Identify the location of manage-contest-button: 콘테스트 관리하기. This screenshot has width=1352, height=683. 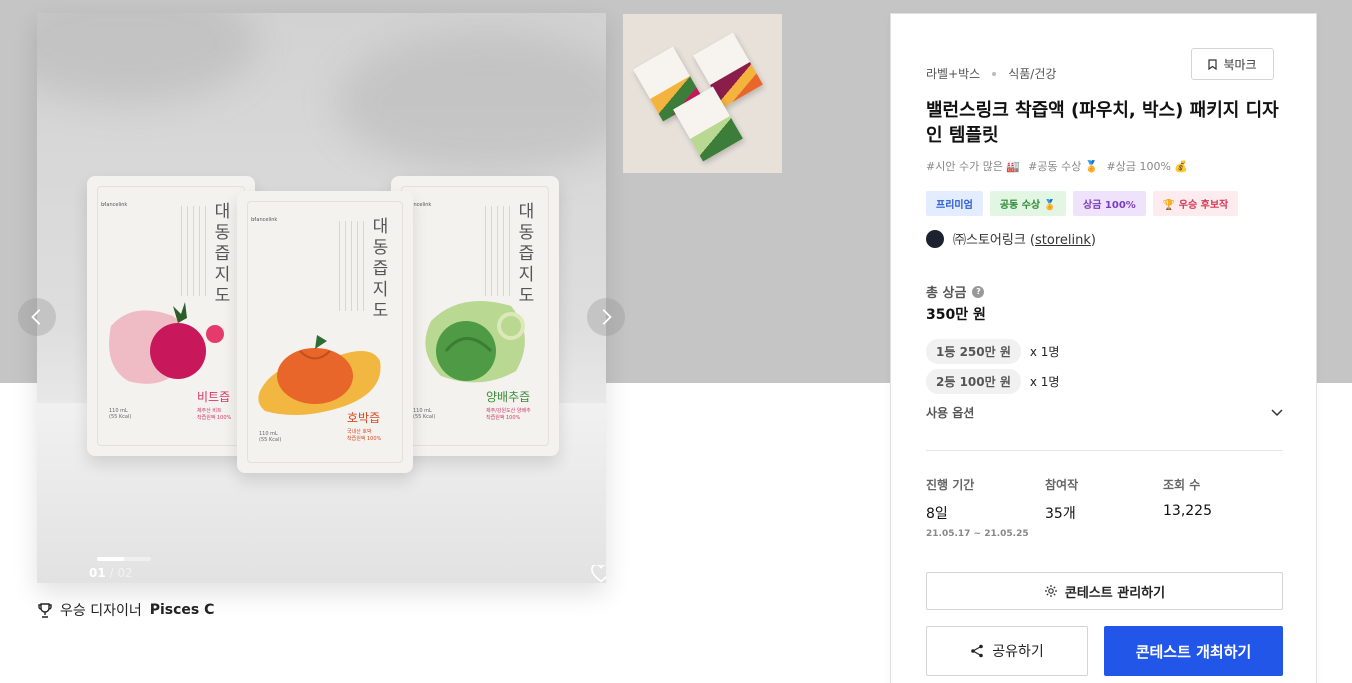
(1104, 591).